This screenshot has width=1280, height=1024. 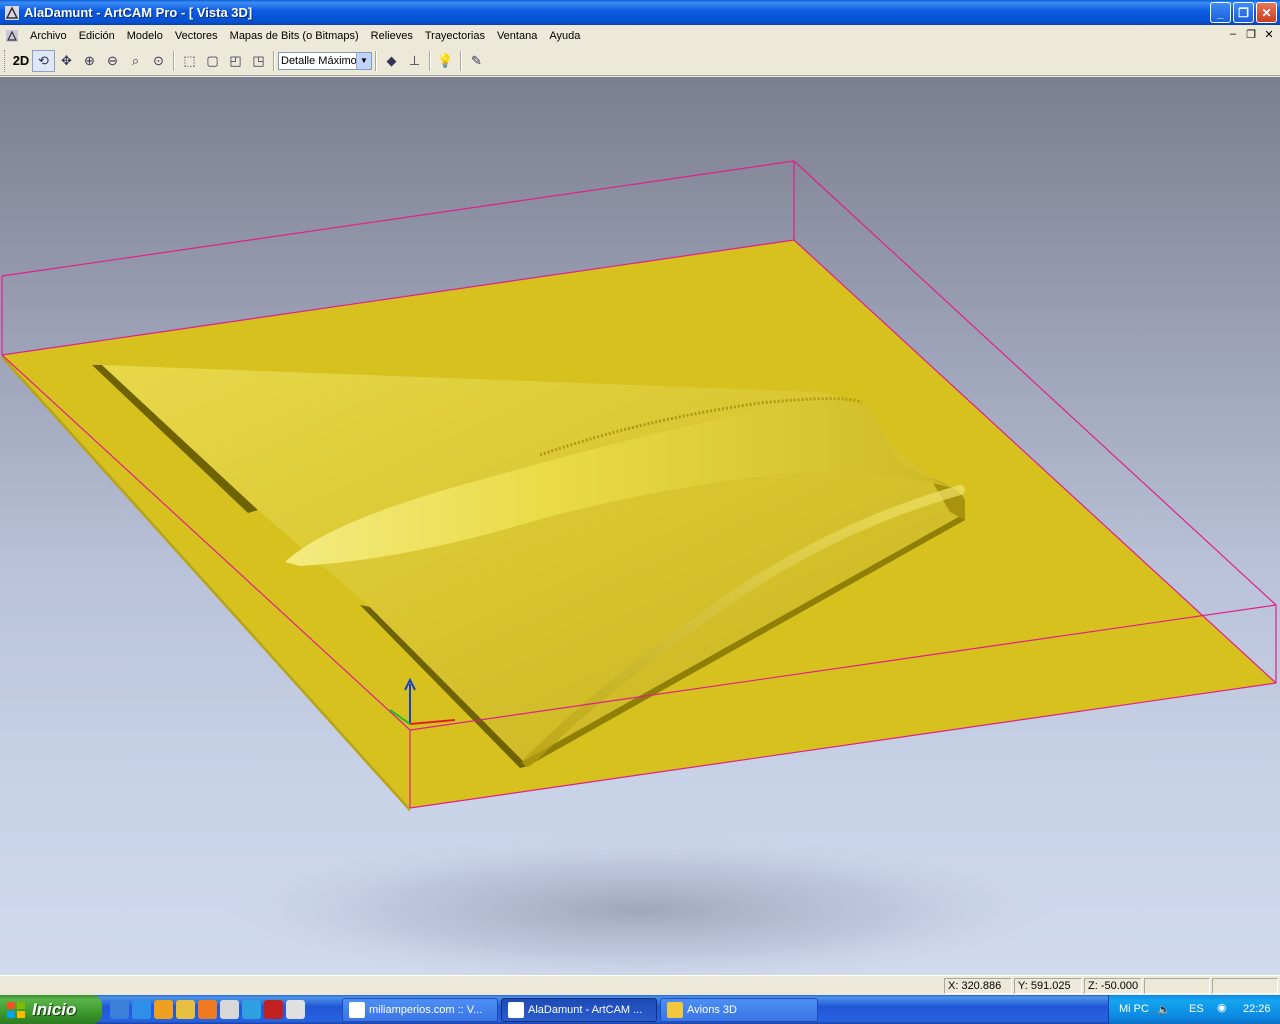 What do you see at coordinates (319, 60) in the screenshot?
I see `detail-level-value: Detalle Máximo` at bounding box center [319, 60].